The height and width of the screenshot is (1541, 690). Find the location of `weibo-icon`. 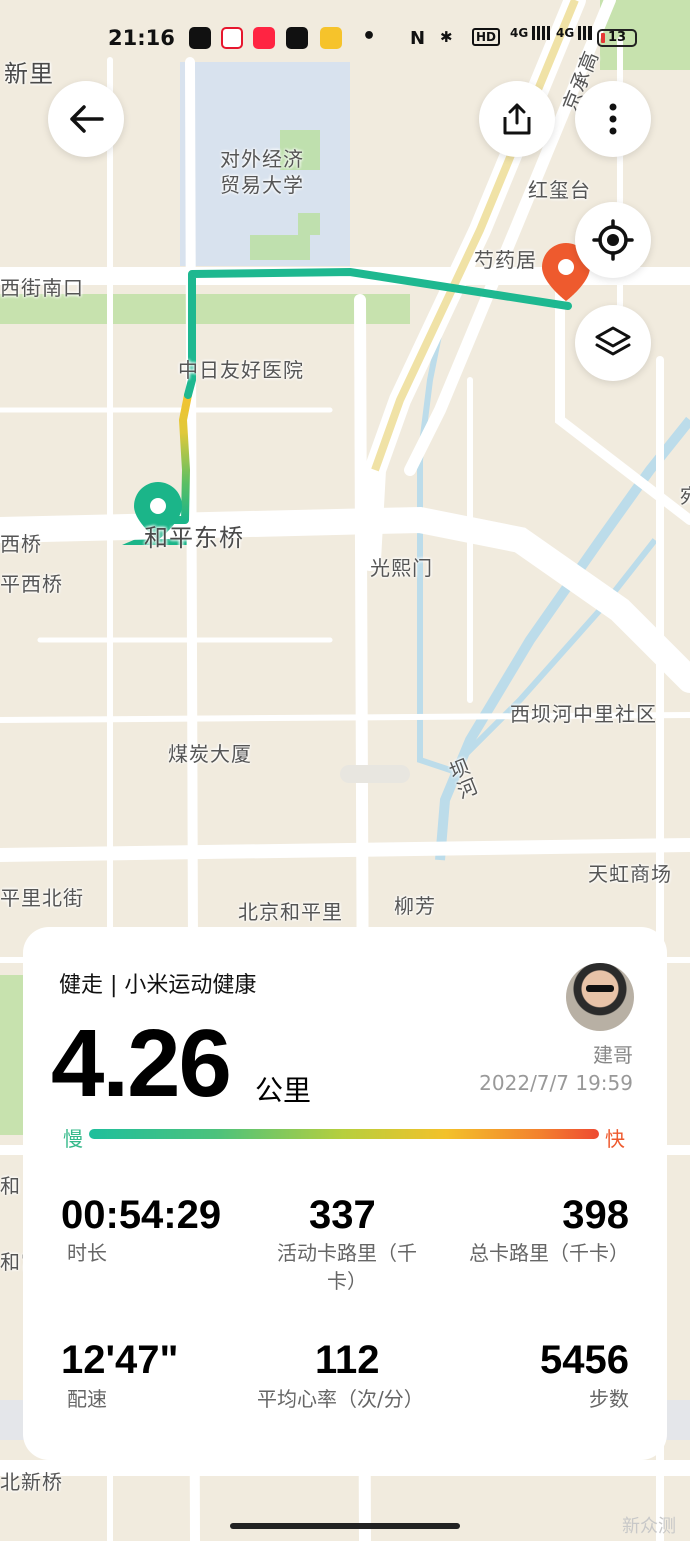

weibo-icon is located at coordinates (232, 38).